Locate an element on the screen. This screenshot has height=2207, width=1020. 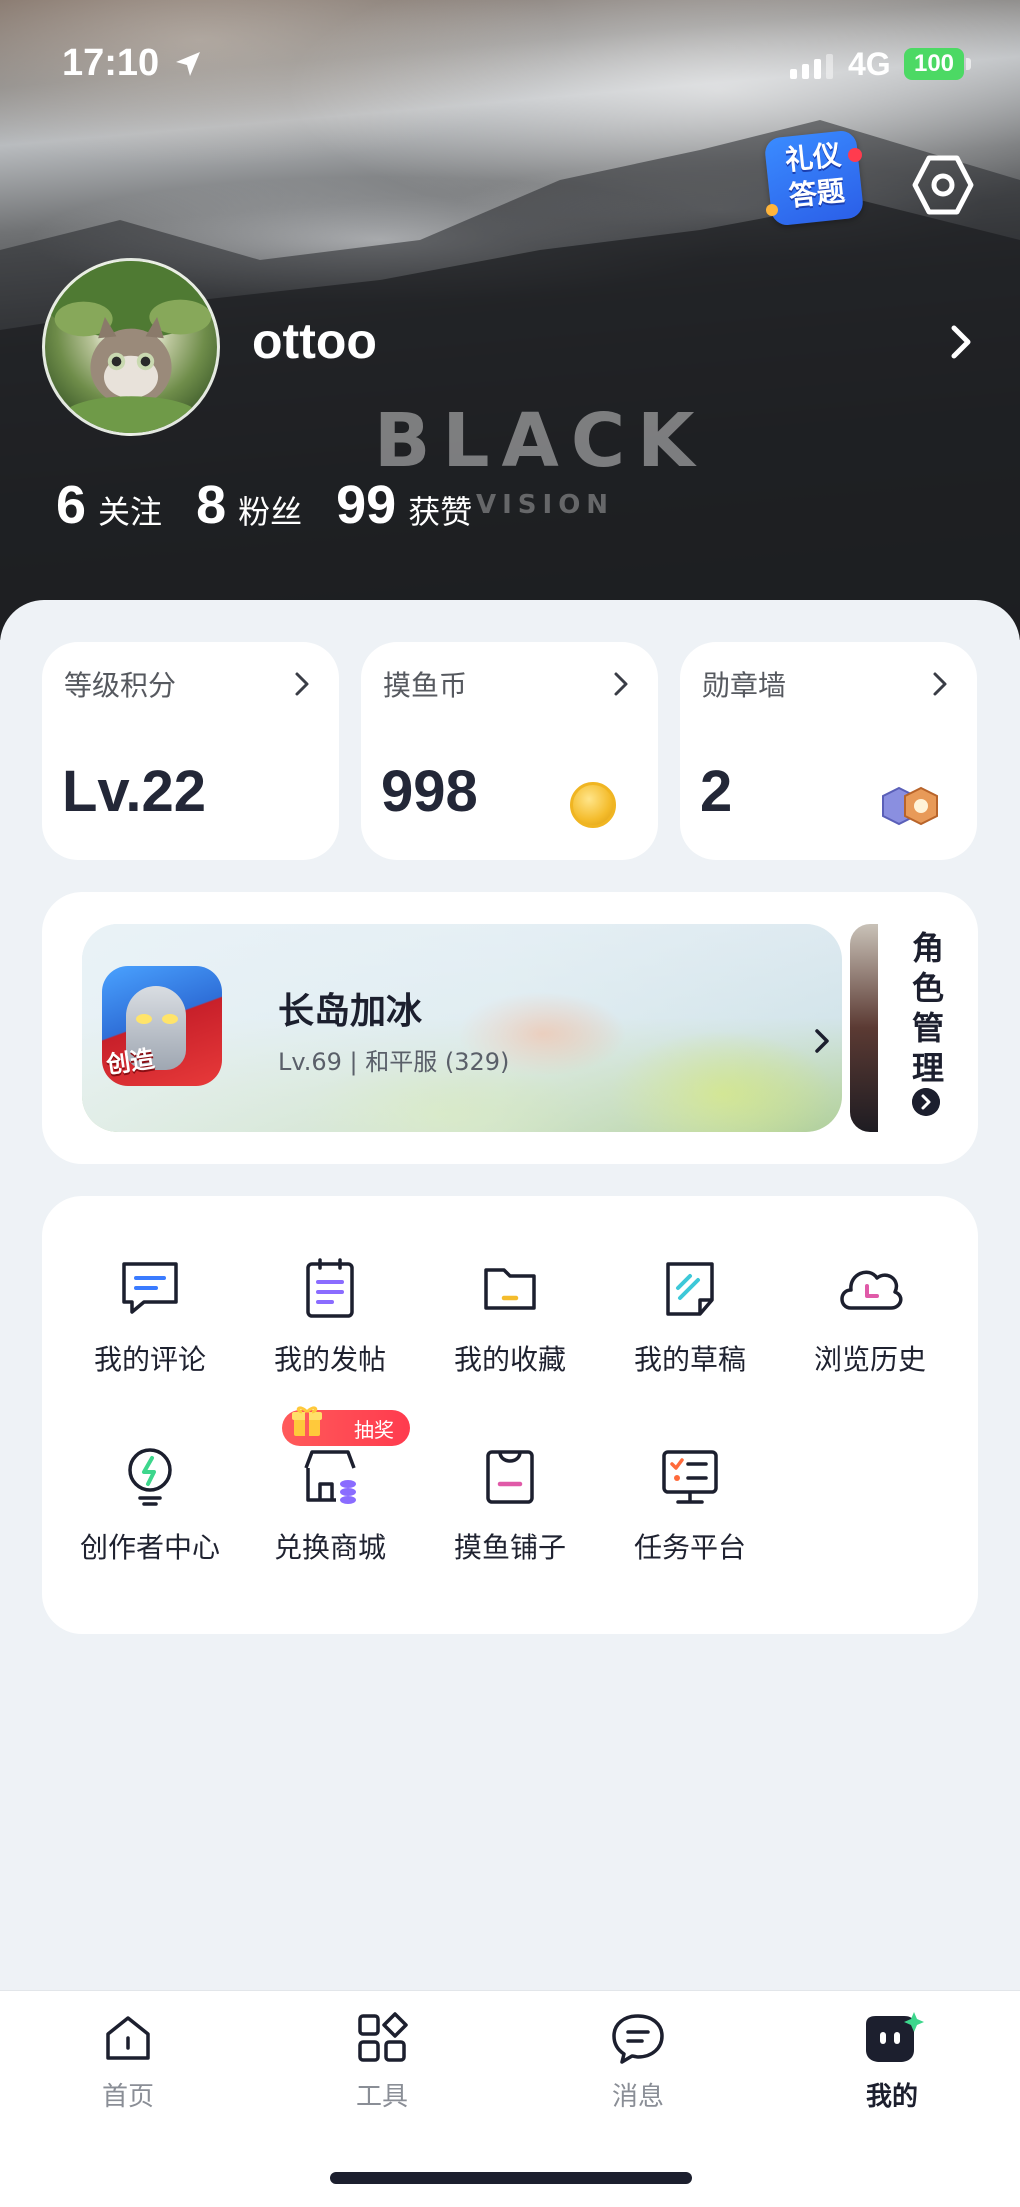
settings-hexagon-icon is located at coordinates (943, 185).